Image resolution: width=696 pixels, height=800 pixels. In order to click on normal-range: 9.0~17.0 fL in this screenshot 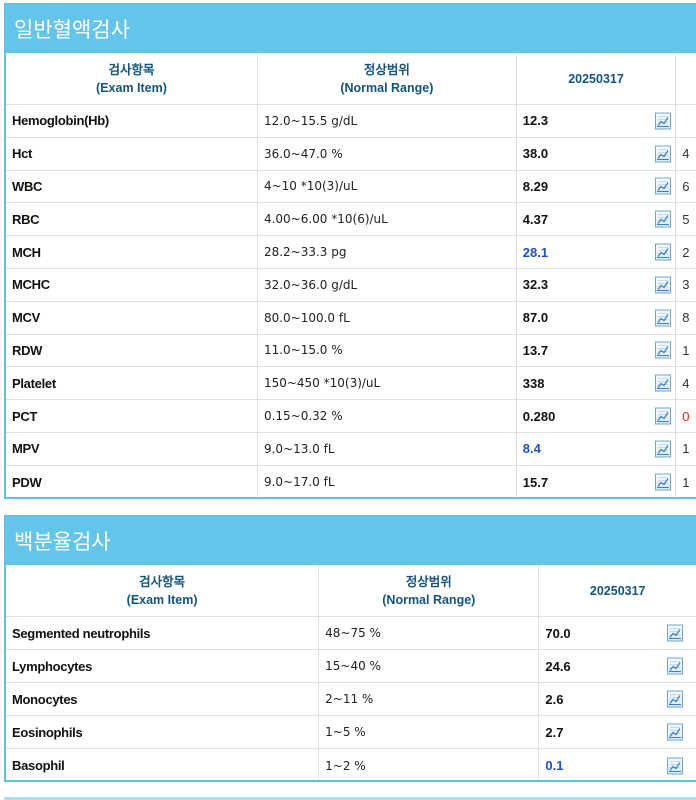, I will do `click(387, 481)`.